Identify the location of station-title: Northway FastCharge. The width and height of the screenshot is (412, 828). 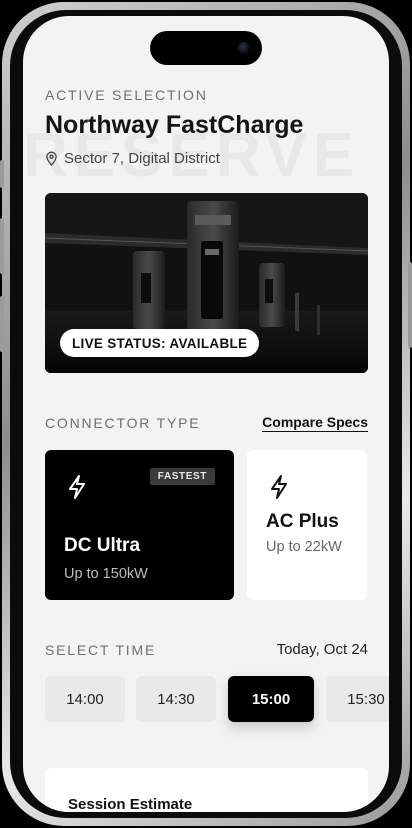
(174, 125).